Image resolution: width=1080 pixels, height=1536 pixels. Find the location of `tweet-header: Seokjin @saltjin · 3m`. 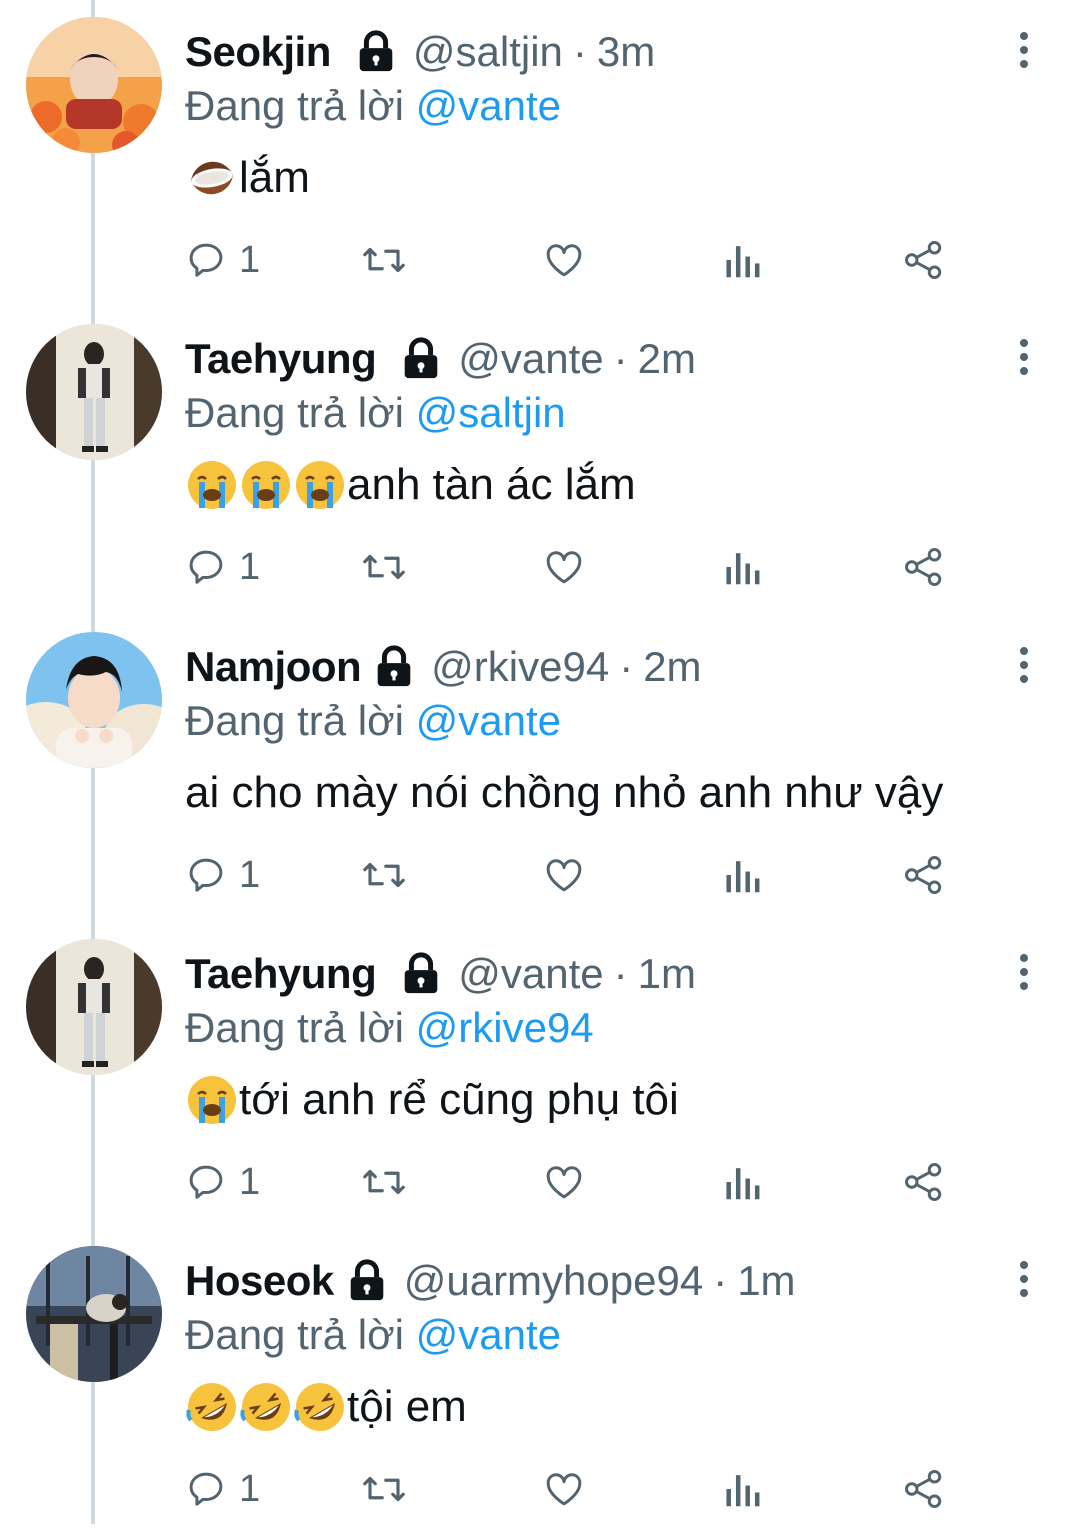

tweet-header: Seokjin @saltjin · 3m is located at coordinates (420, 52).